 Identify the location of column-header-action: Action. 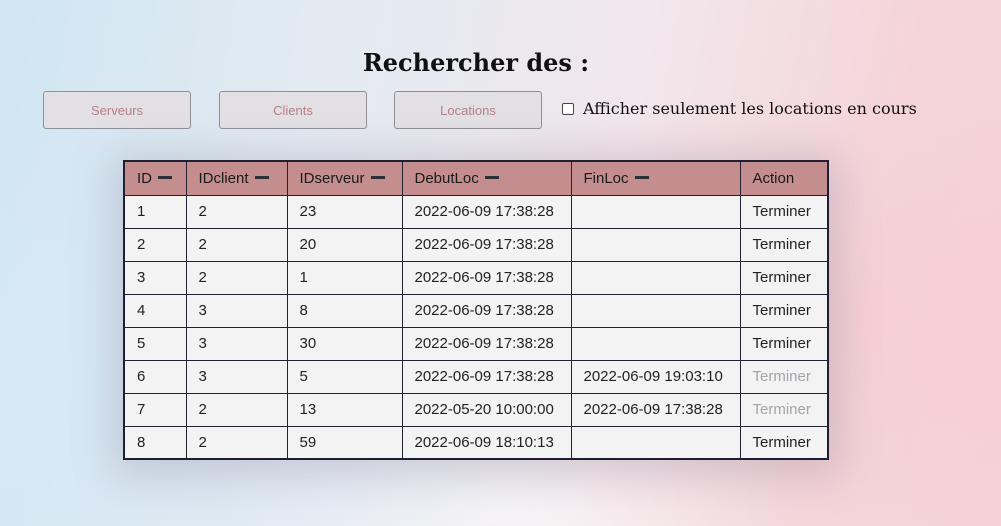
(784, 178).